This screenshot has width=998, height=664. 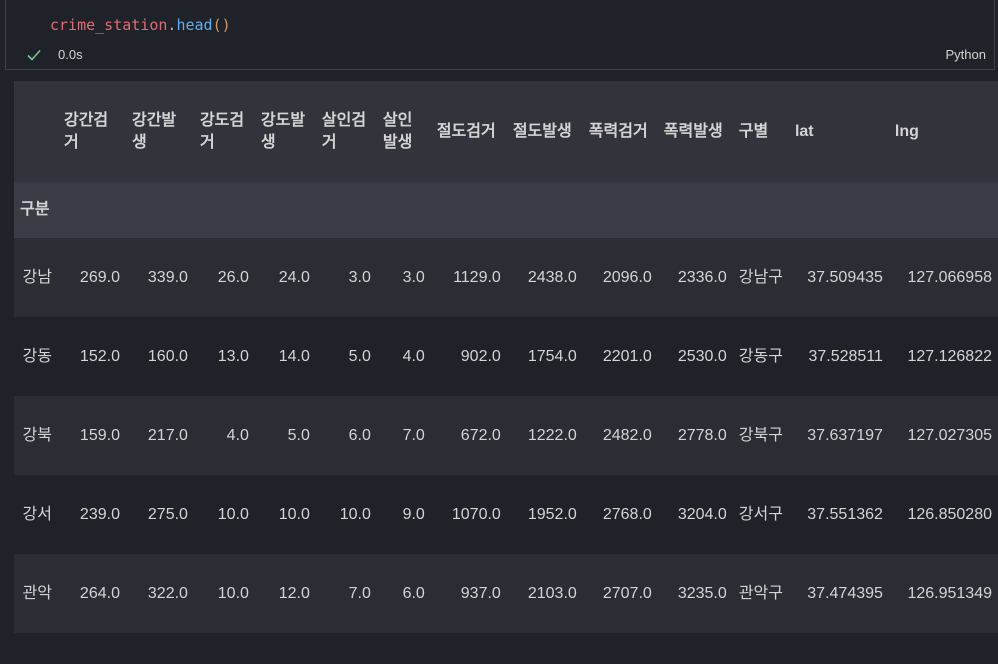 What do you see at coordinates (413, 593) in the screenshot?
I see `table-cell: 6.0` at bounding box center [413, 593].